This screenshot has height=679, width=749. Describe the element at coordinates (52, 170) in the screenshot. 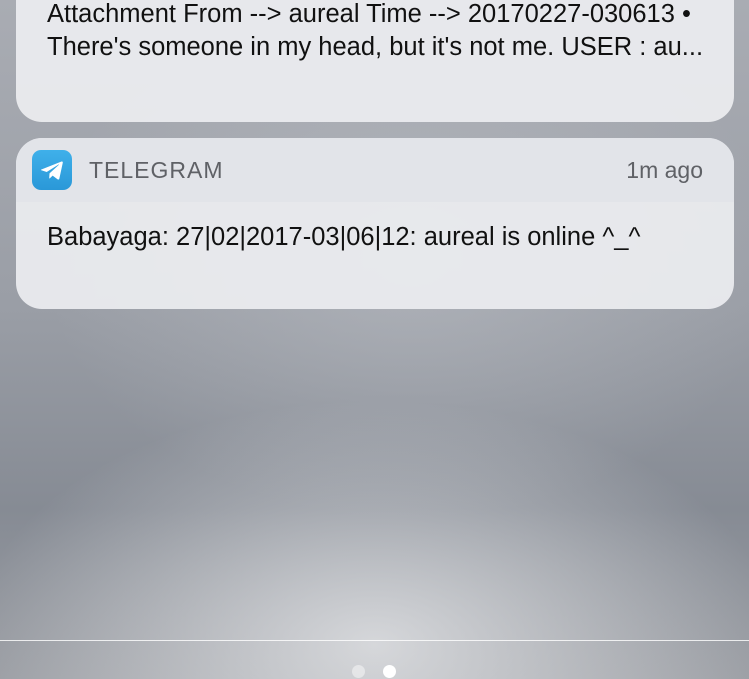

I see `telegram-icon` at that location.